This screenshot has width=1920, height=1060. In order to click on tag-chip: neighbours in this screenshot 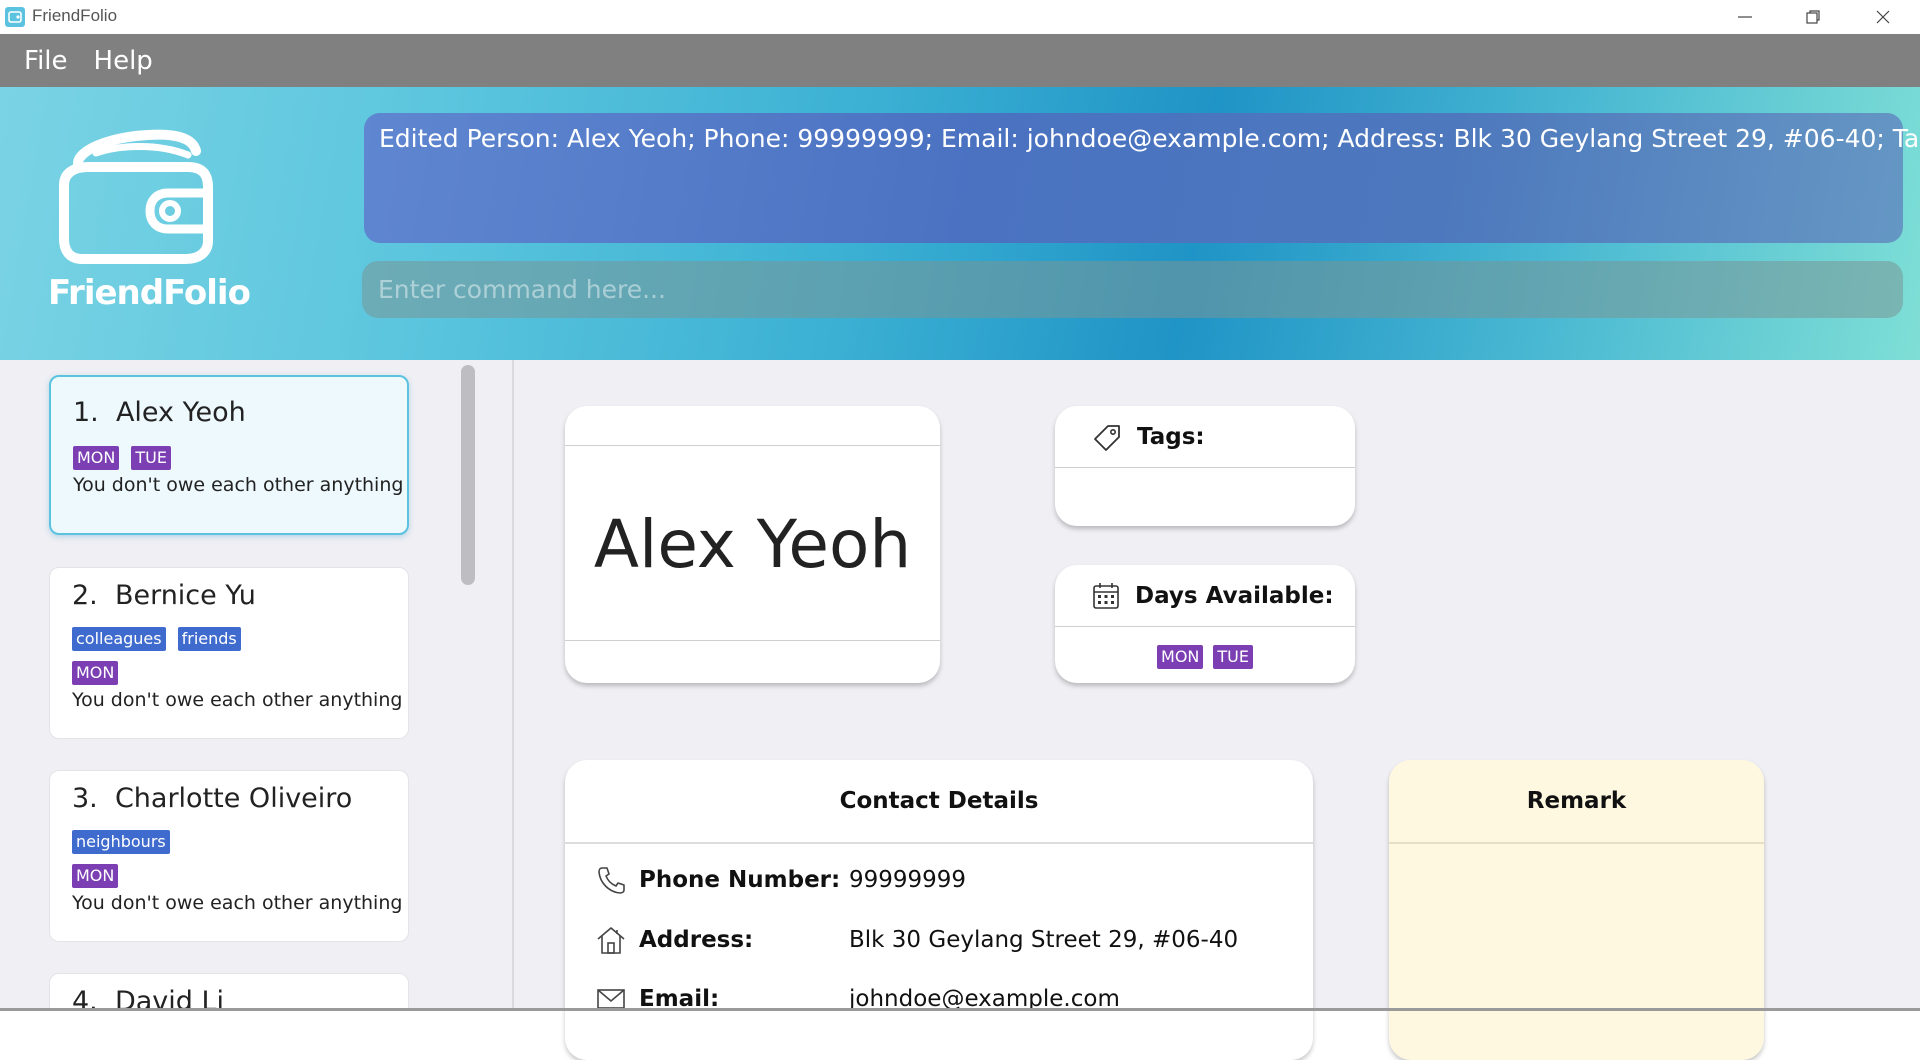, I will do `click(121, 842)`.